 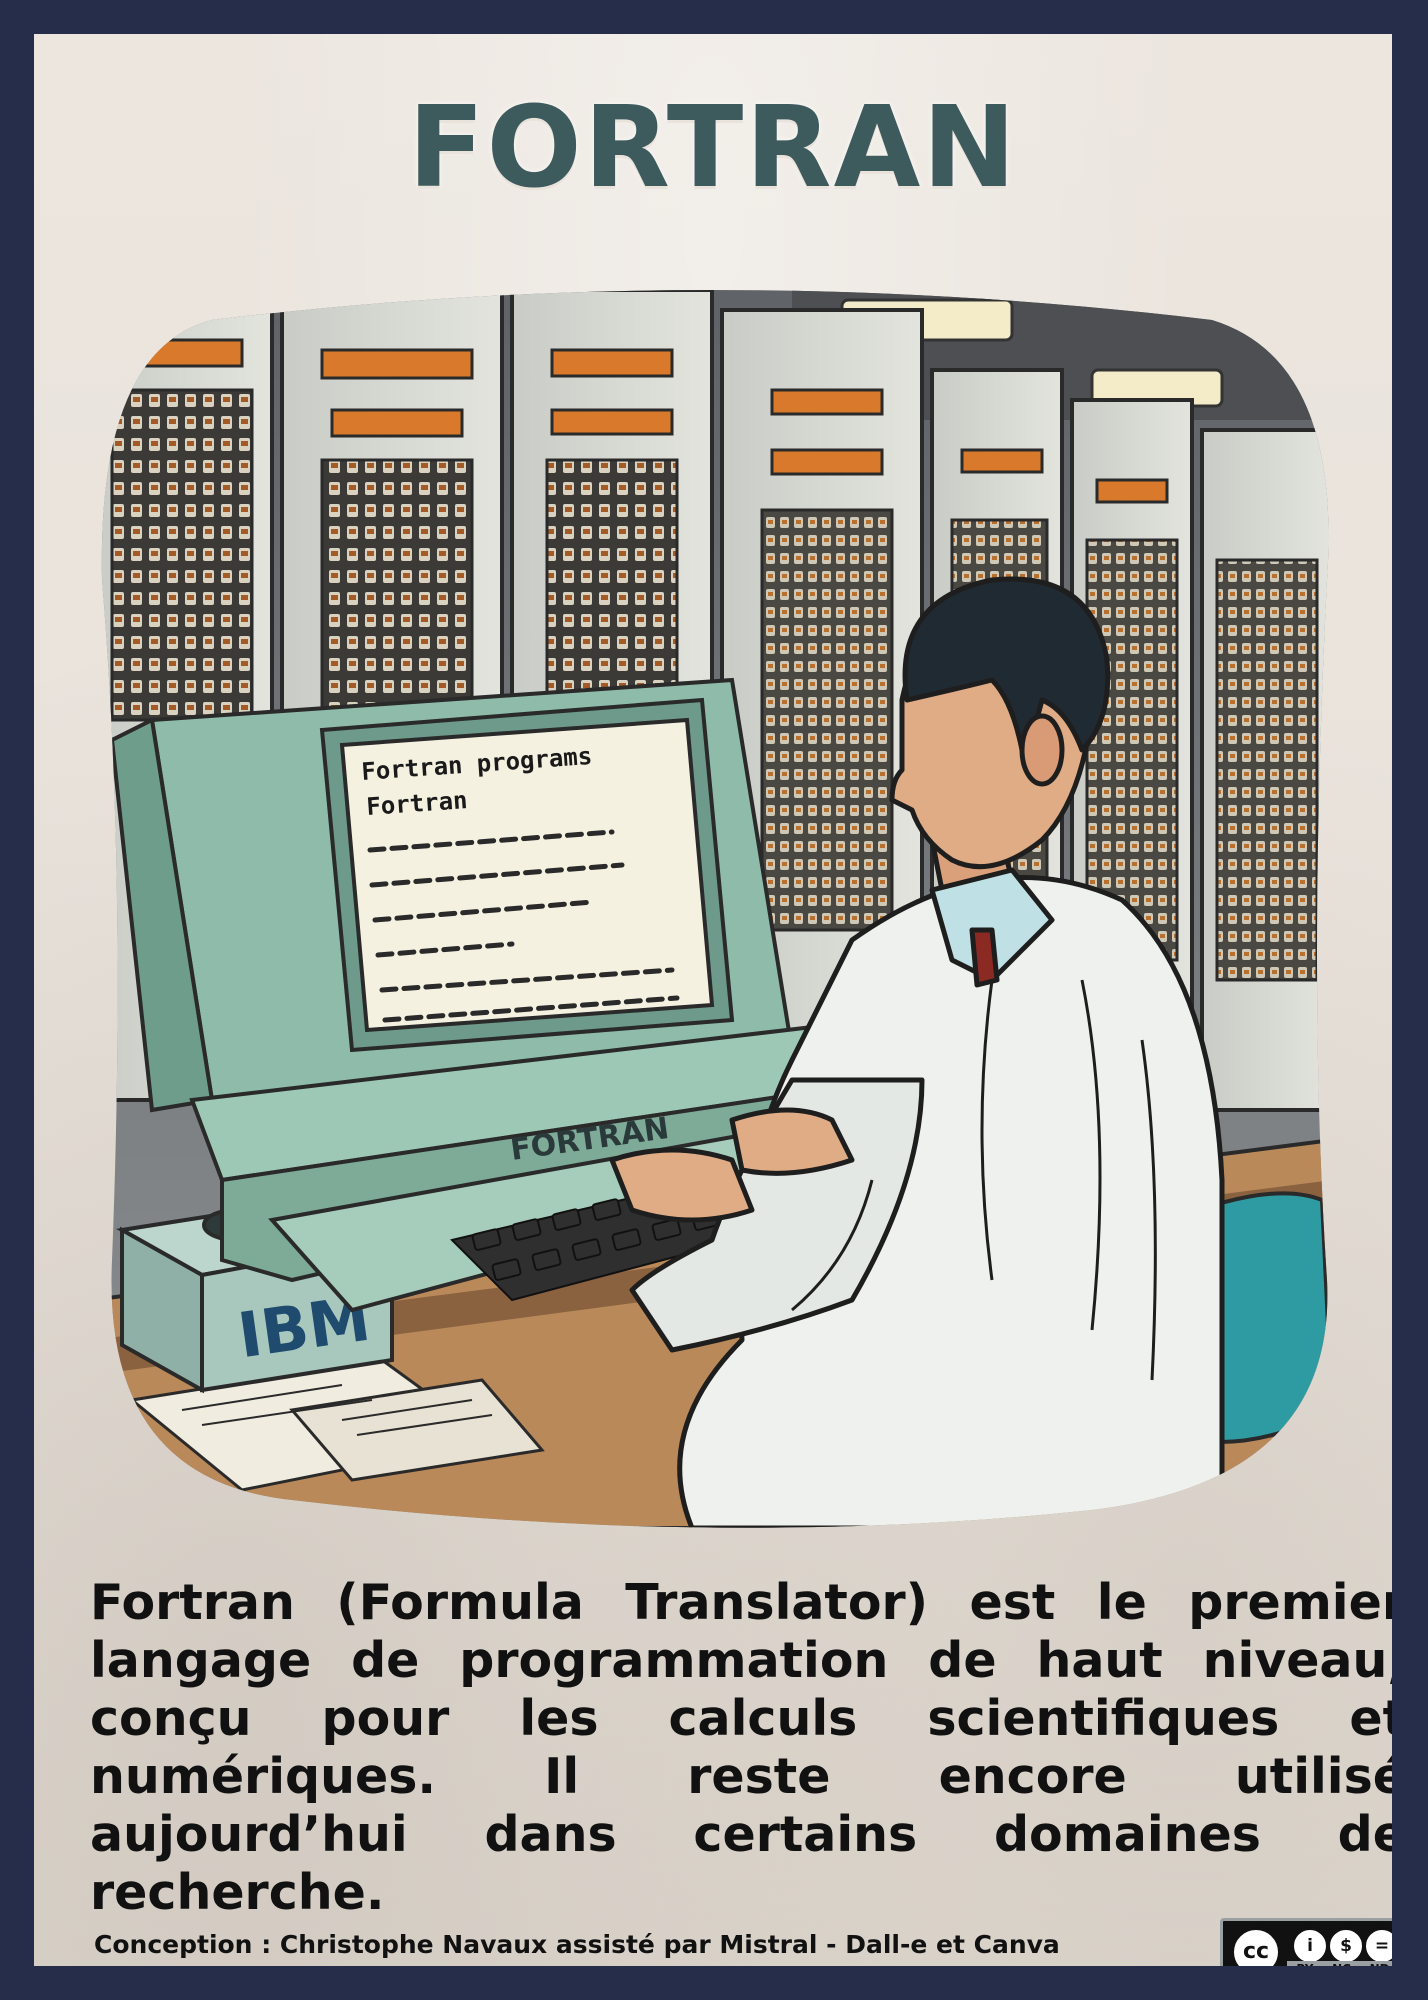 I want to click on license-badge: cc i $ = BY NC ND, so click(x=1306, y=1942).